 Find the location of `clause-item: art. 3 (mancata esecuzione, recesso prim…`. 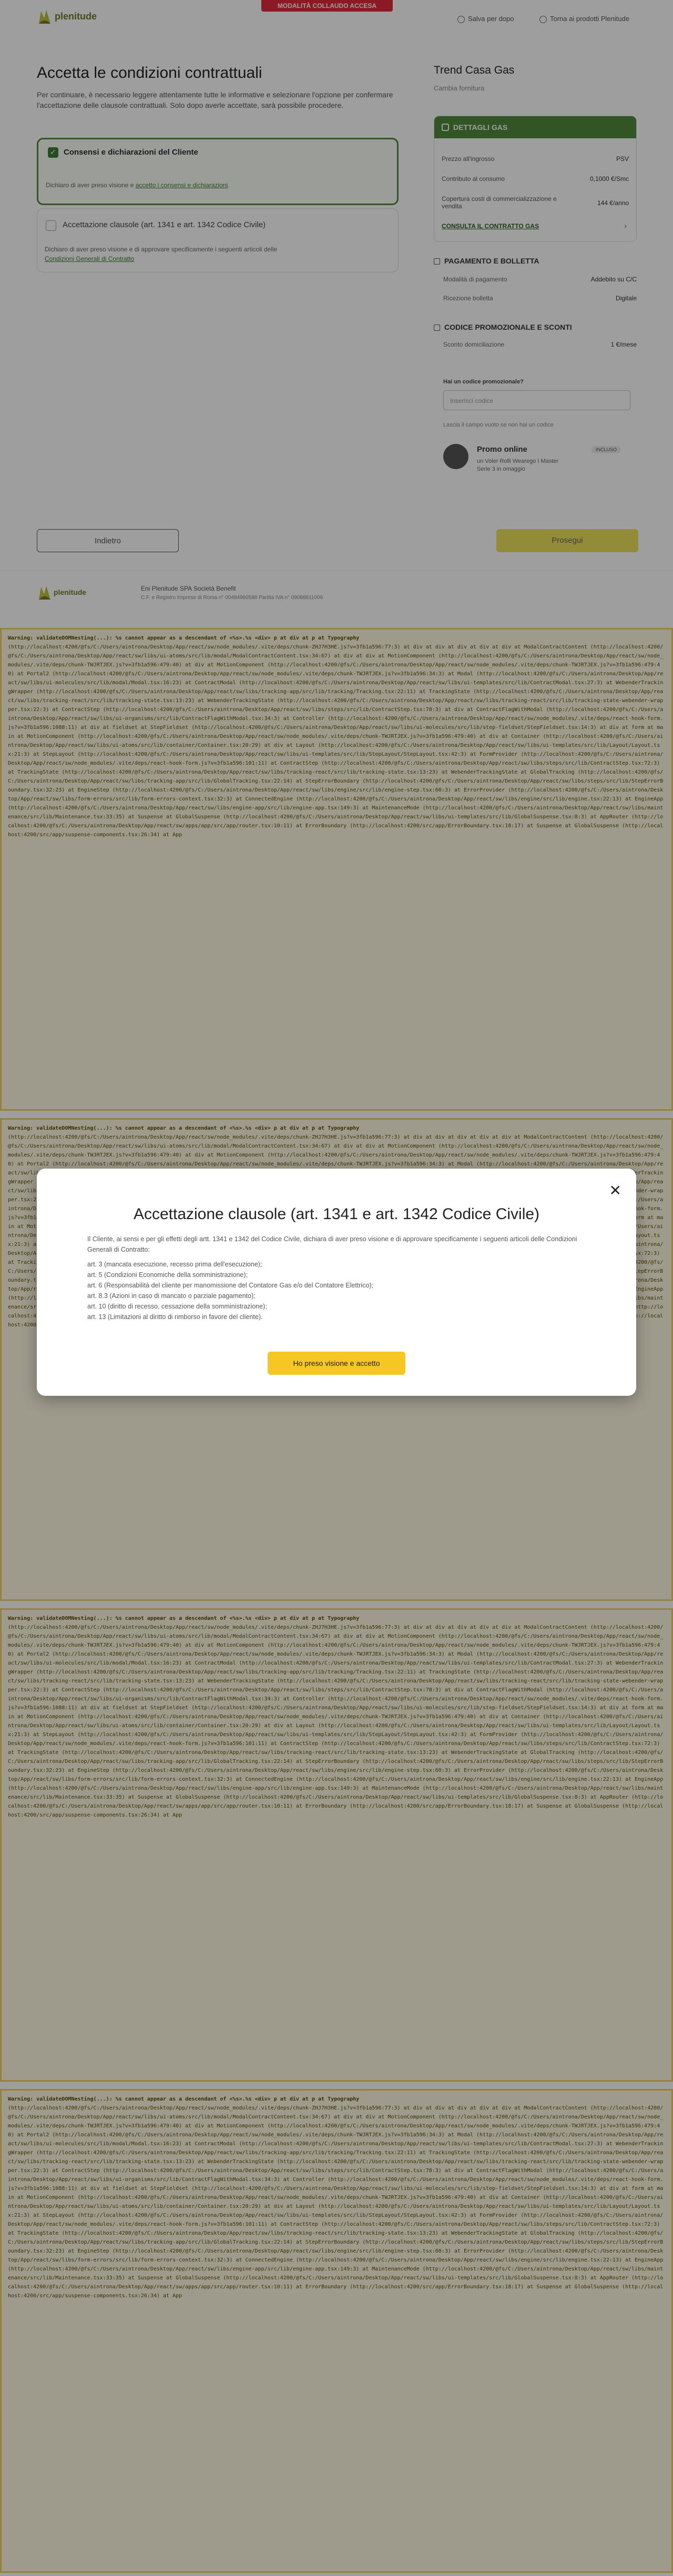

clause-item: art. 3 (mancata esecuzione, recesso prim… is located at coordinates (174, 1264).